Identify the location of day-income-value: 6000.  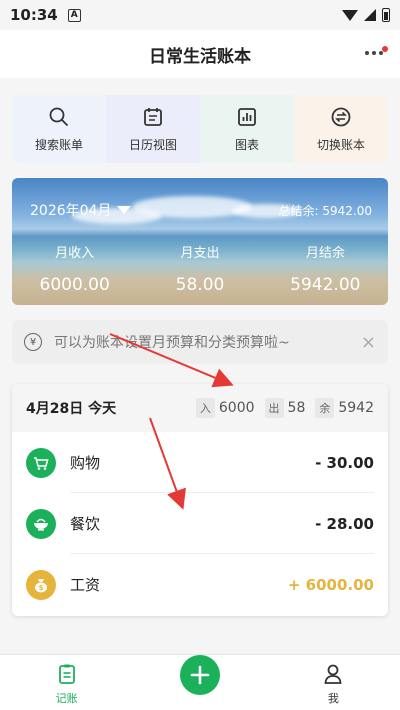
(236, 408).